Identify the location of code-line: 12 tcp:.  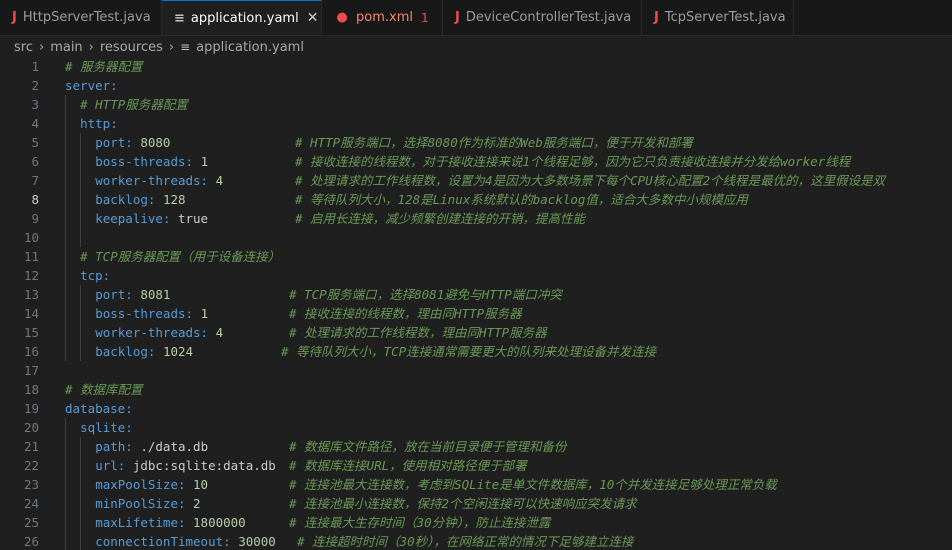
(476, 275).